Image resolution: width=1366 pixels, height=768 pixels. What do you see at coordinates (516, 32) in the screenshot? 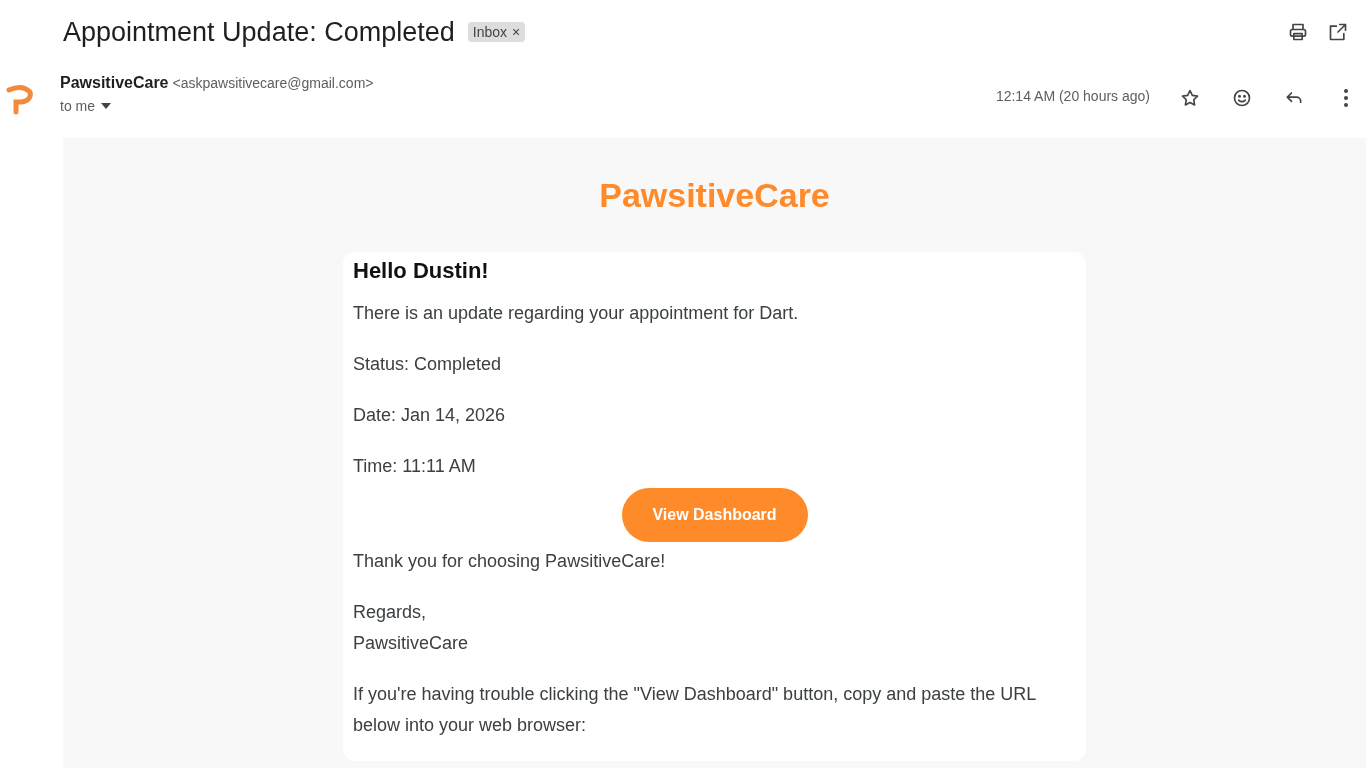
I see `remove-label-button: ×` at bounding box center [516, 32].